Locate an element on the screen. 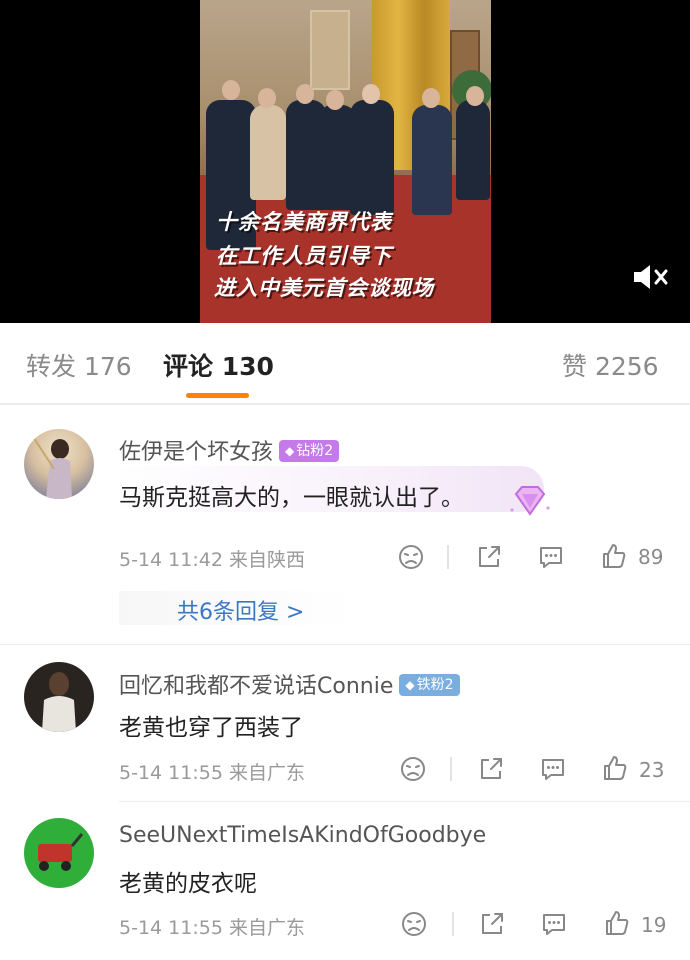  comment-username: 回忆和我都不爱说话Connie ◆ 铁粉2 is located at coordinates (289, 684).